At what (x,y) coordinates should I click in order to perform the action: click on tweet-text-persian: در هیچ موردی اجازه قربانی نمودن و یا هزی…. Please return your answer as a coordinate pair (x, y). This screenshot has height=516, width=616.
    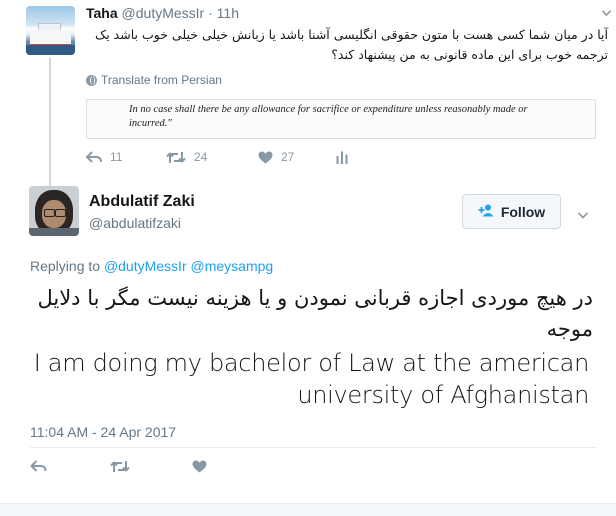
    Looking at the image, I should click on (315, 313).